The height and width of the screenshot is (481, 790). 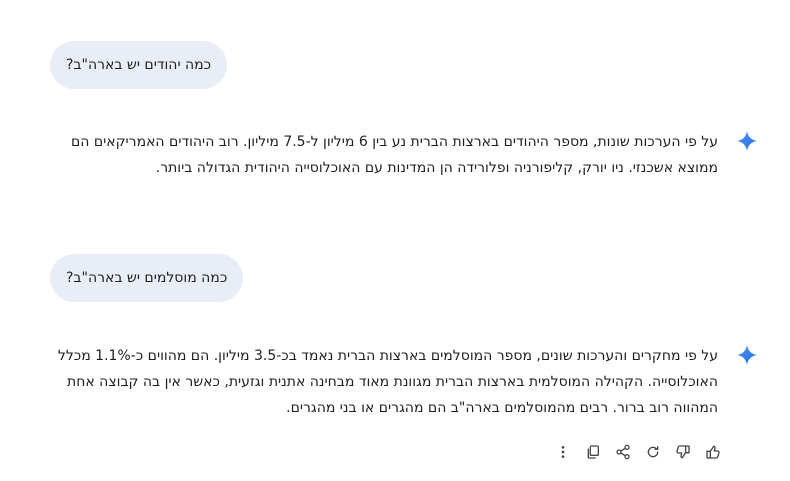 I want to click on share-button, so click(x=623, y=452).